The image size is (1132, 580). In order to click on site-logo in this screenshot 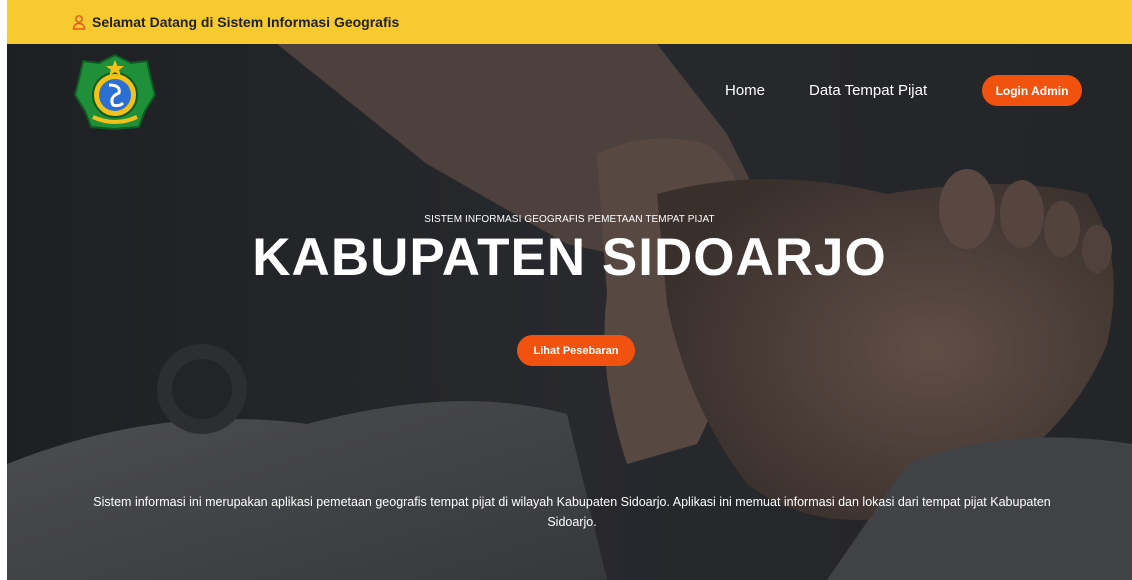, I will do `click(115, 92)`.